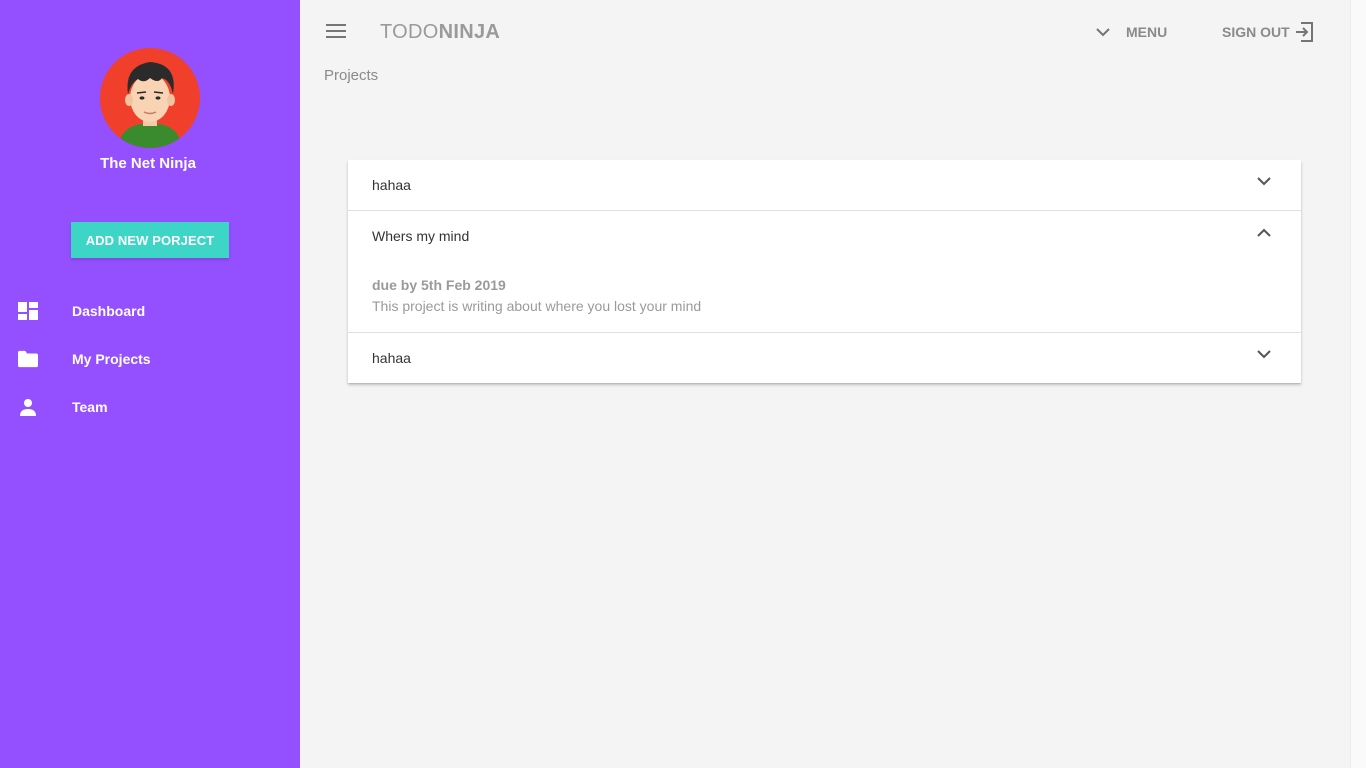  Describe the element at coordinates (111, 359) in the screenshot. I see `sidebar-item-label: My Projects` at that location.